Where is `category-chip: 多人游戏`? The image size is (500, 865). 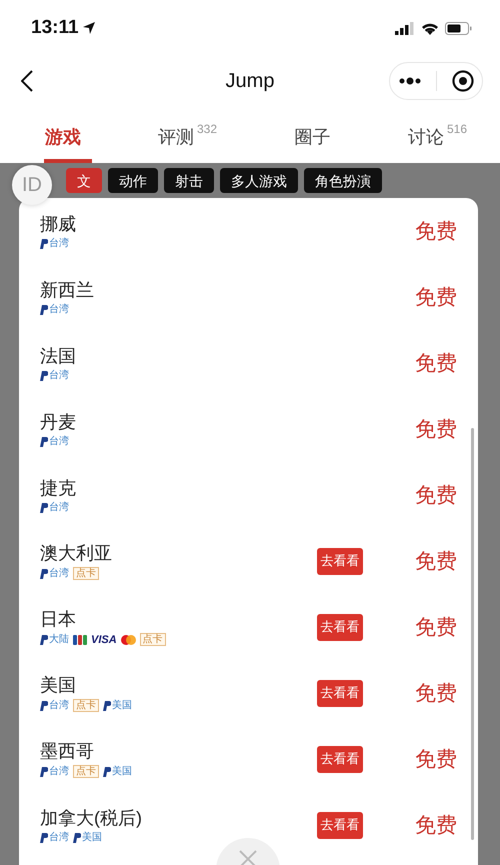
category-chip: 多人游戏 is located at coordinates (259, 180).